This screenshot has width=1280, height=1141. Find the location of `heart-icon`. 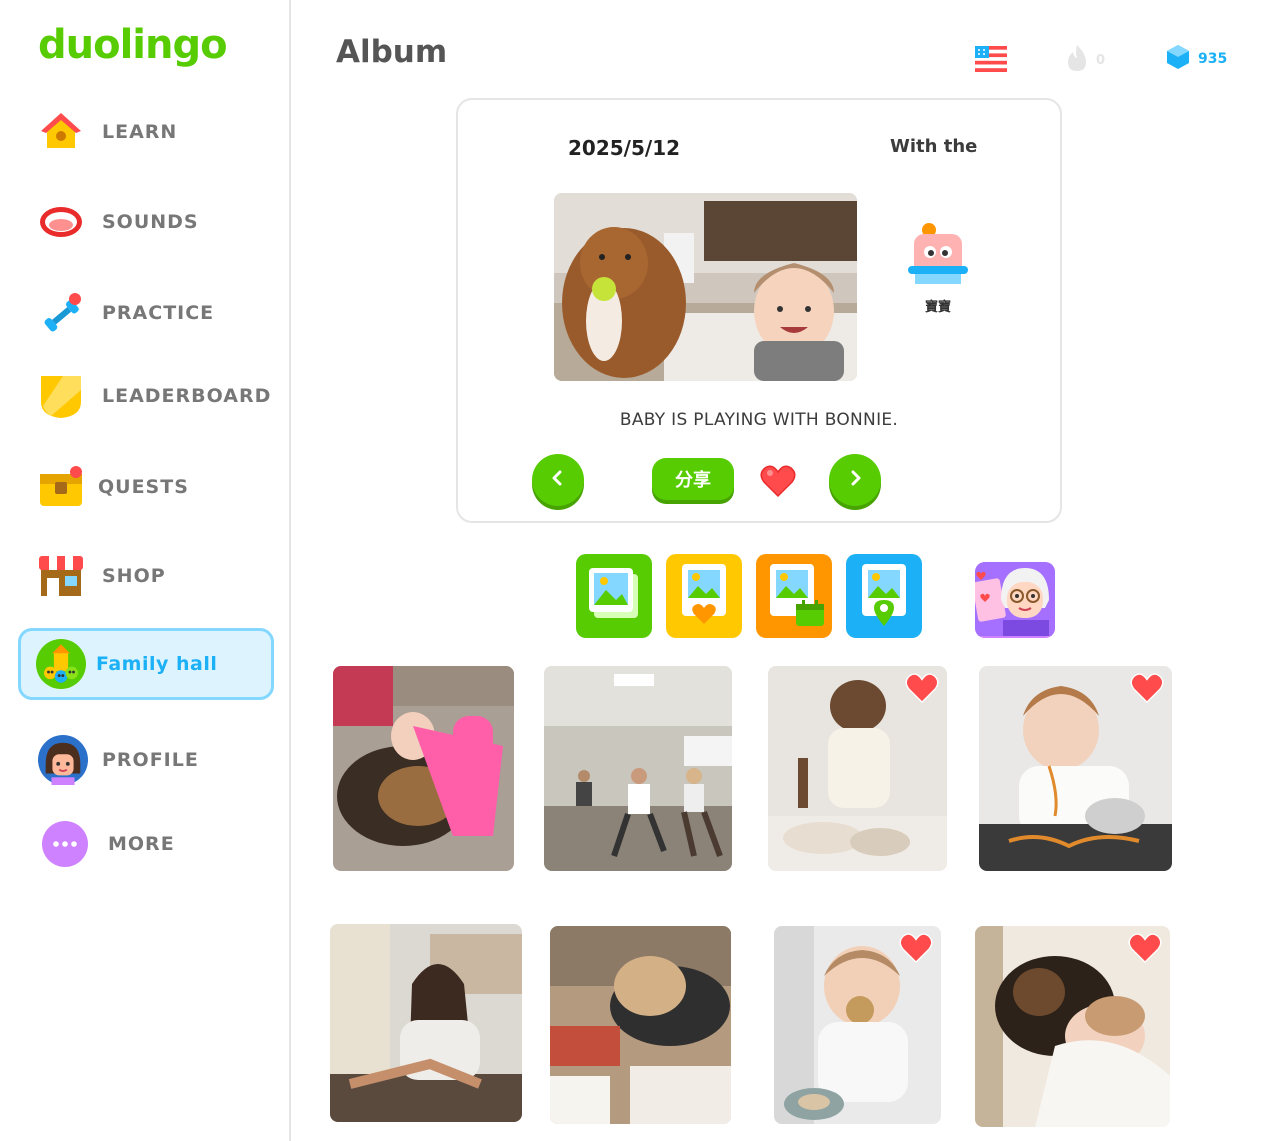

heart-icon is located at coordinates (778, 483).